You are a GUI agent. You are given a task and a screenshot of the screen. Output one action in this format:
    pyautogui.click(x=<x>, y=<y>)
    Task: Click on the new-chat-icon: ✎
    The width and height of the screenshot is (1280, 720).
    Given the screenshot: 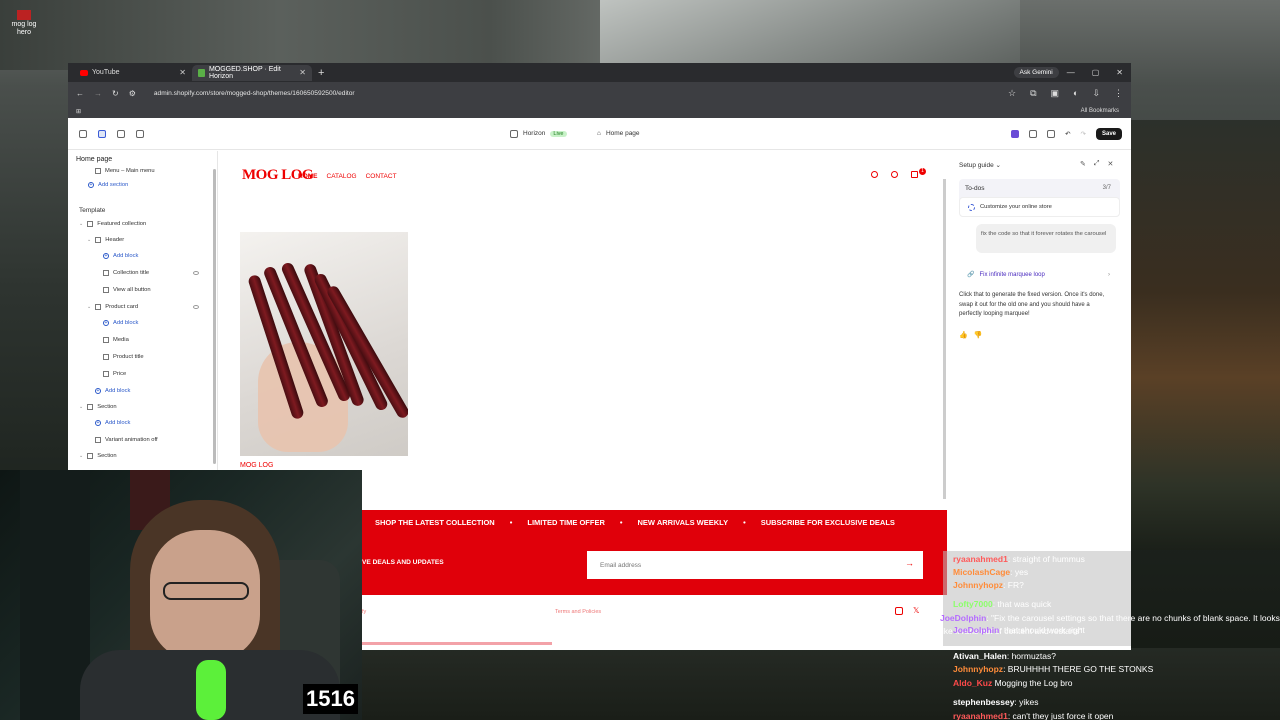 What is the action you would take?
    pyautogui.click(x=1083, y=164)
    